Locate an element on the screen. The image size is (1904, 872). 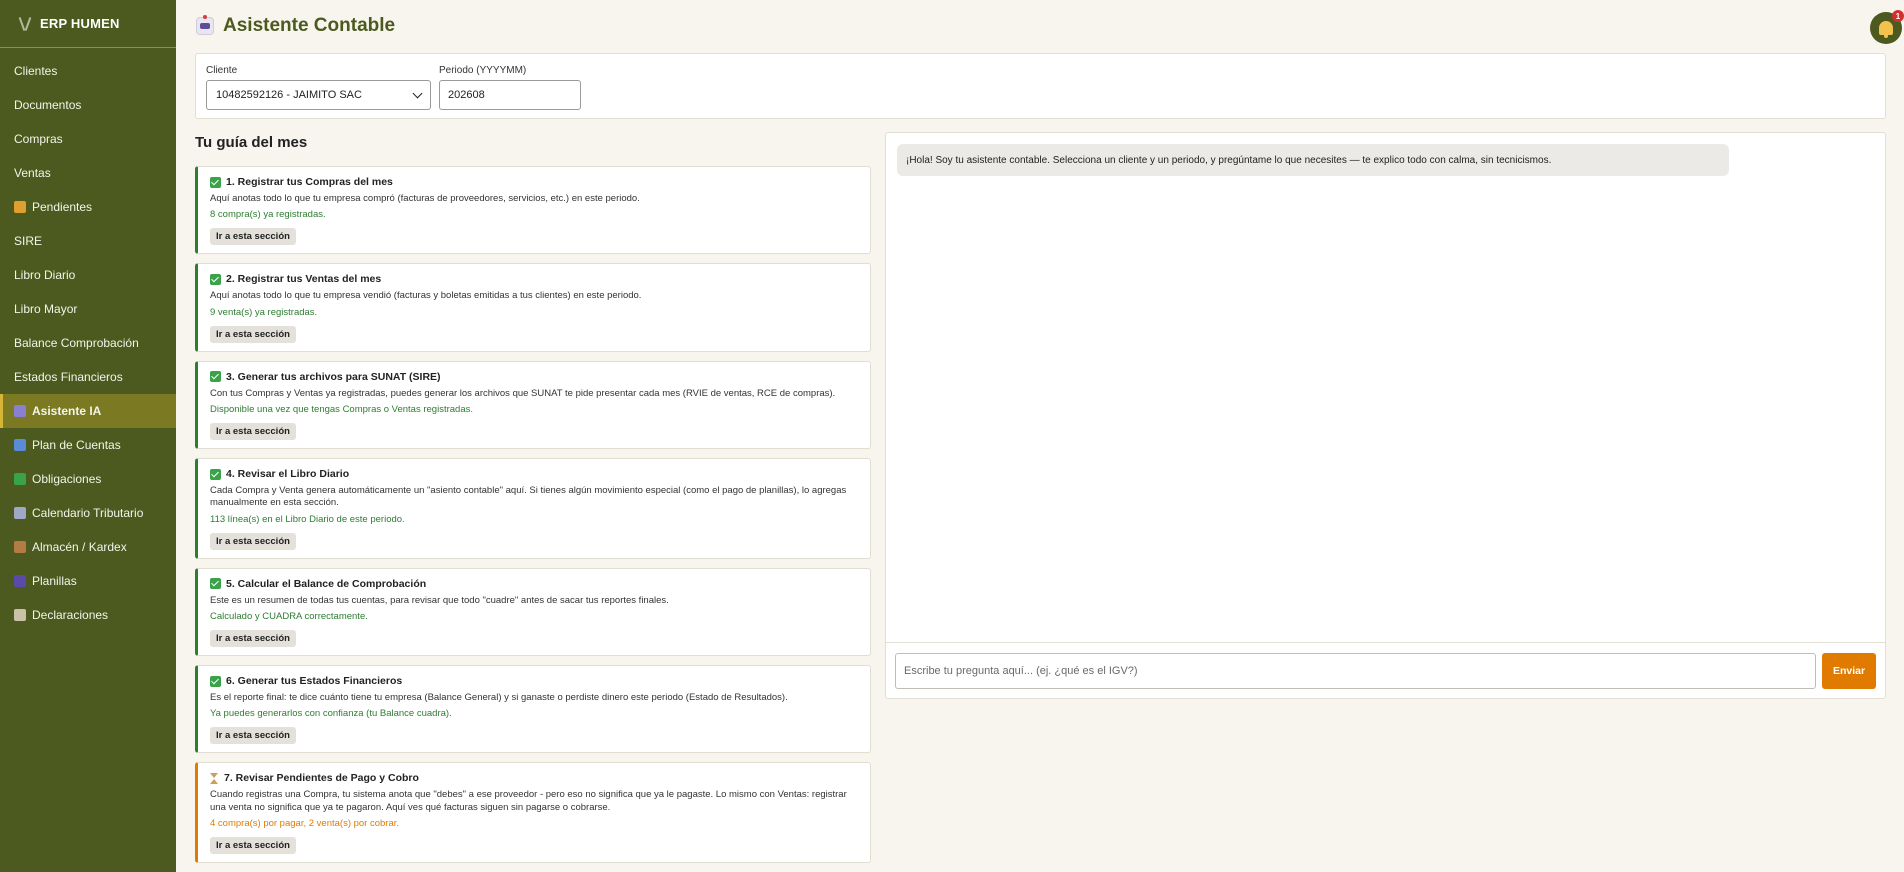
page-header: Asistente Contable 1 is located at coordinates (1040, 26).